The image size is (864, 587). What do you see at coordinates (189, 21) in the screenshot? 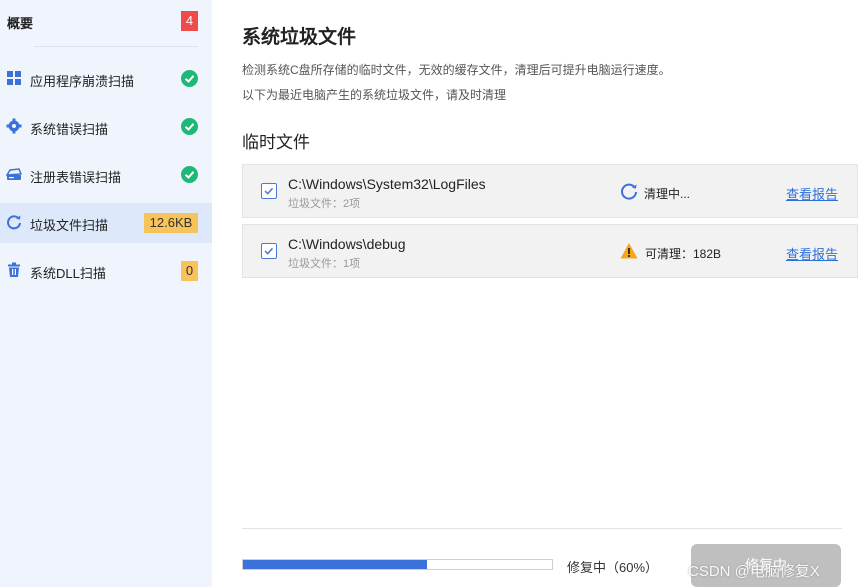
I see `overview-badge: 4` at bounding box center [189, 21].